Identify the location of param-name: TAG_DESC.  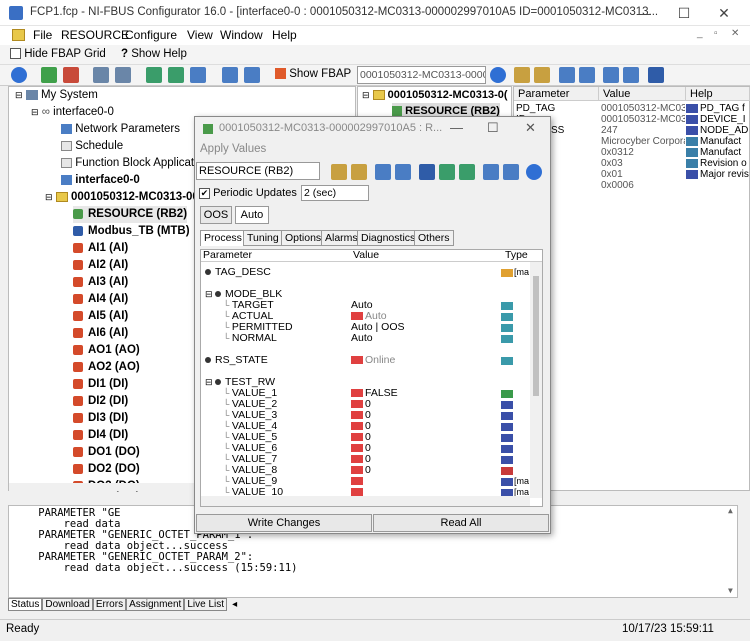
(238, 272).